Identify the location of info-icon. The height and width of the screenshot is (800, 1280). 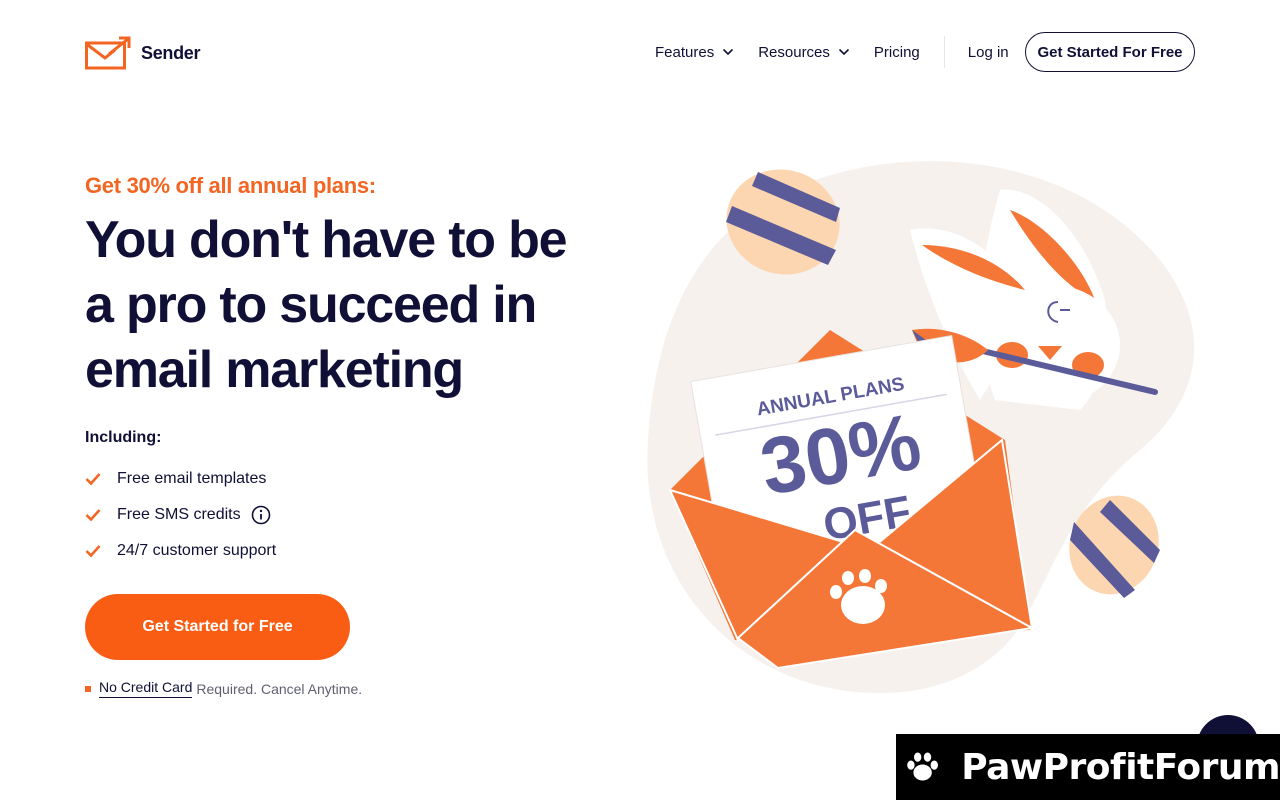
(261, 515).